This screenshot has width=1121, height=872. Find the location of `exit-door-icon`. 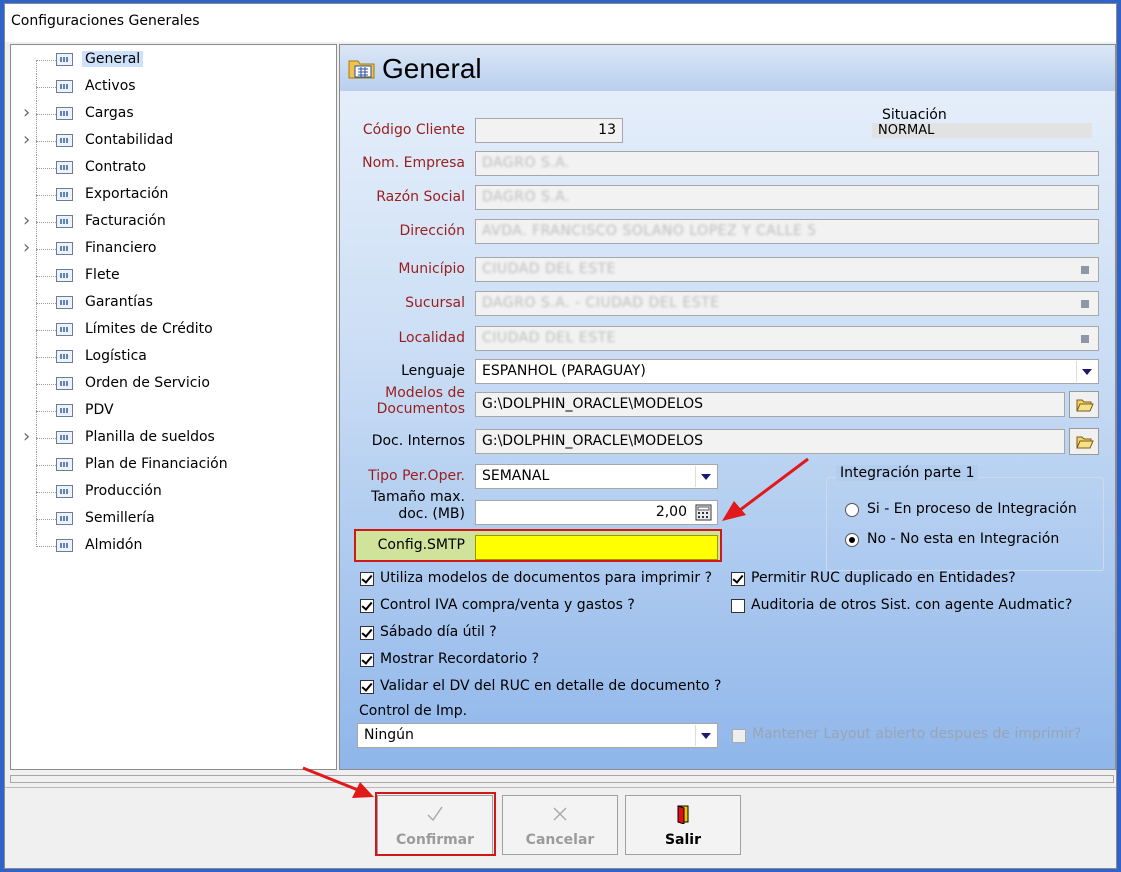

exit-door-icon is located at coordinates (683, 814).